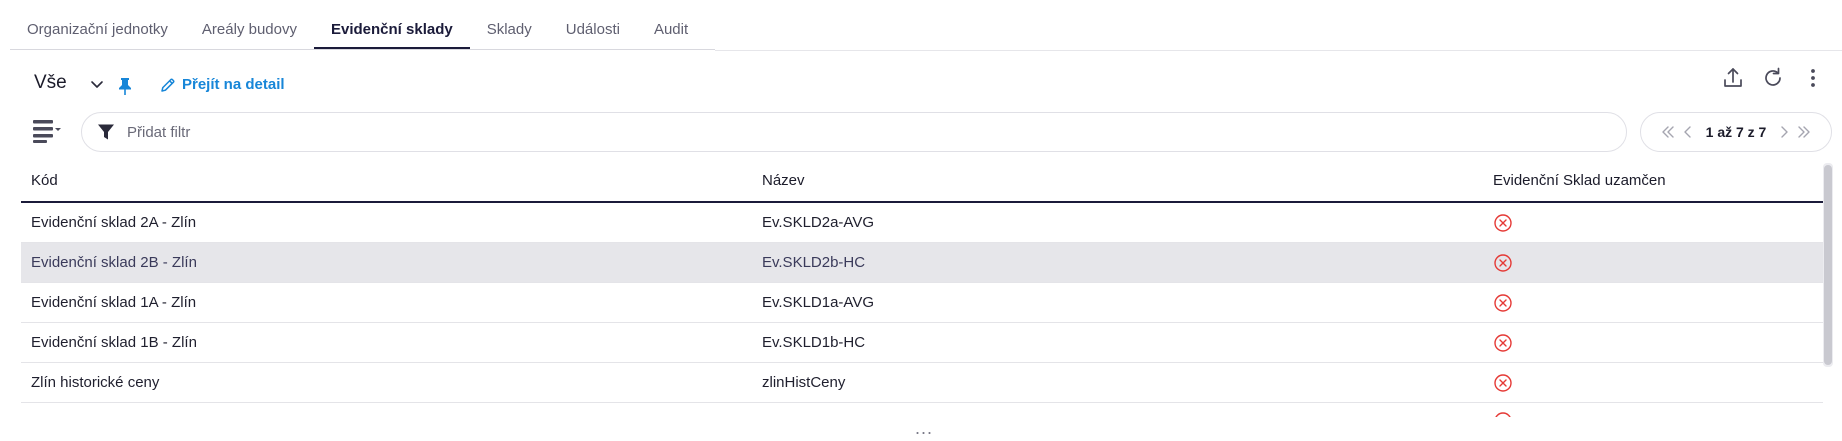  What do you see at coordinates (1668, 132) in the screenshot?
I see `first-page-icon` at bounding box center [1668, 132].